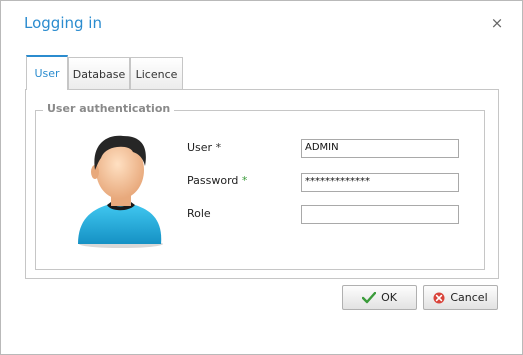  What do you see at coordinates (439, 297) in the screenshot?
I see `cancel-icon` at bounding box center [439, 297].